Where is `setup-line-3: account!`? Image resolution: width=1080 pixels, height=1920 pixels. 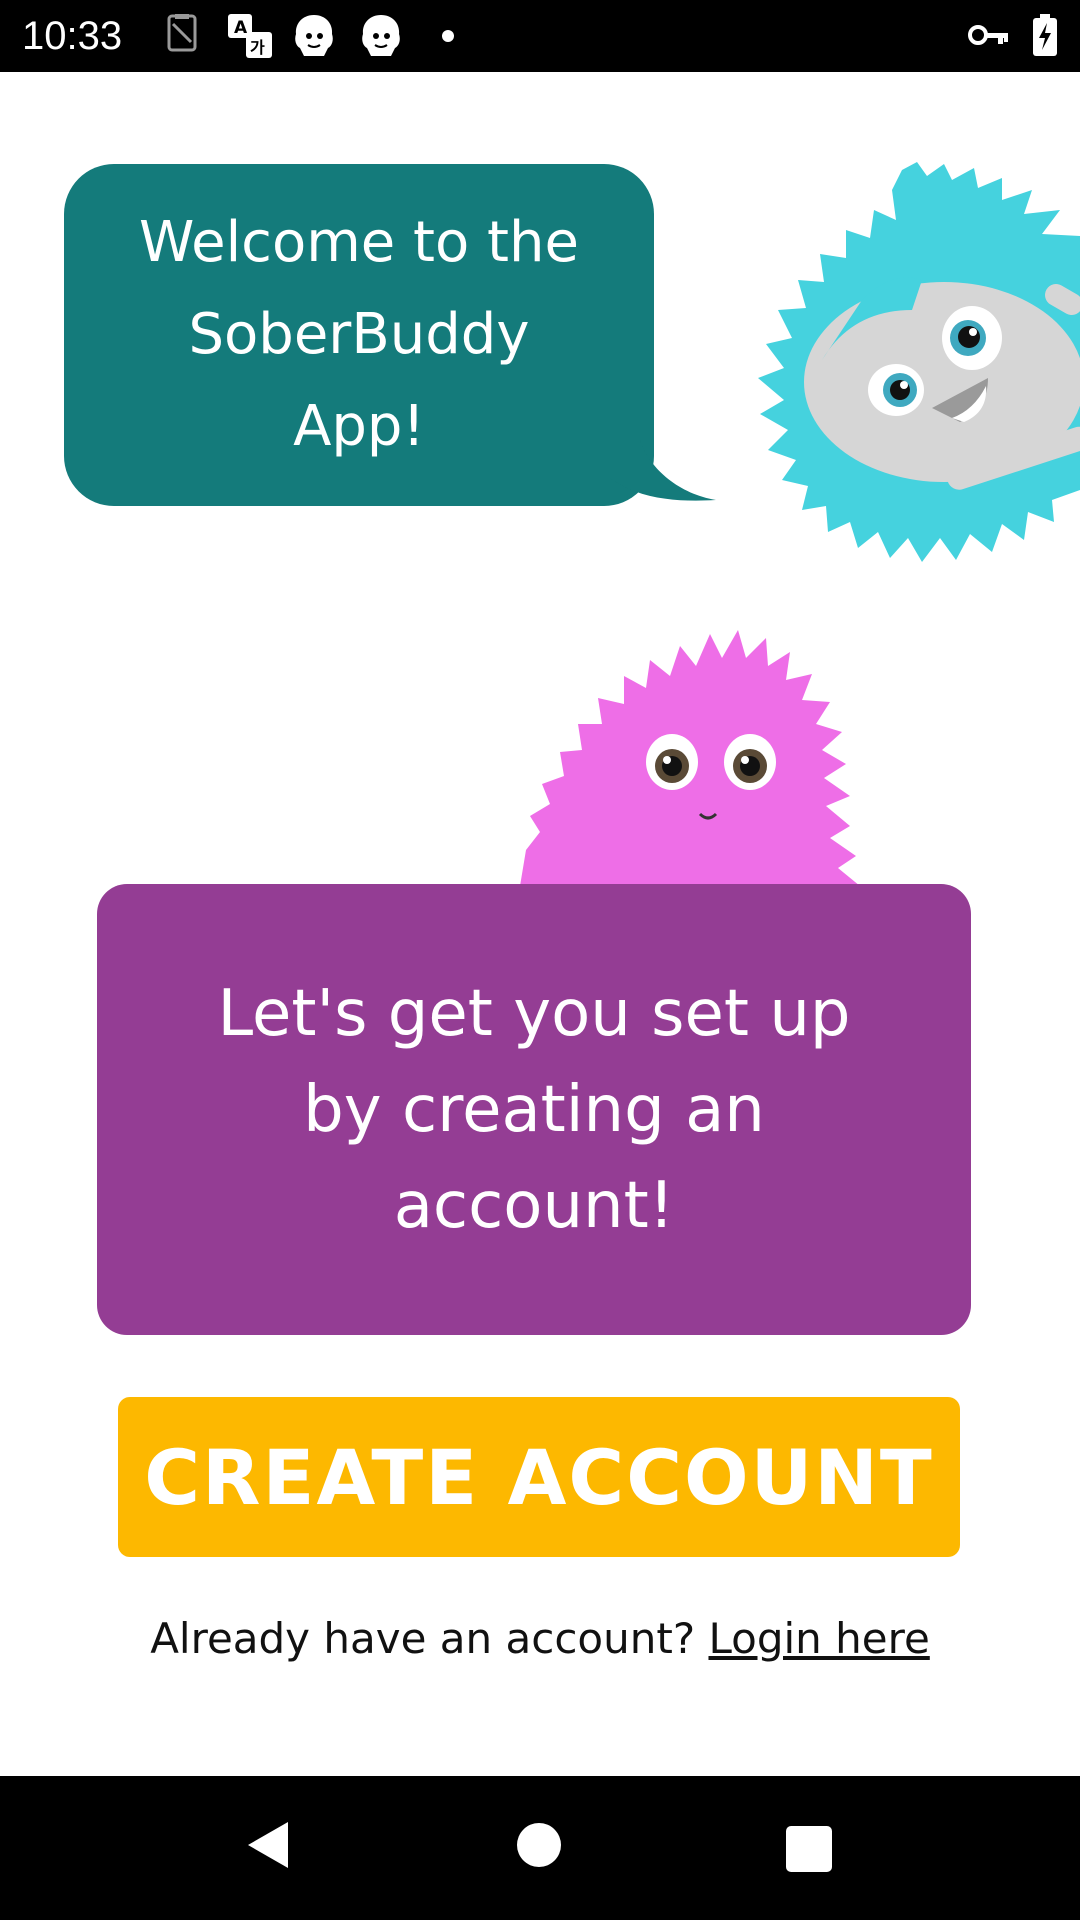 setup-line-3: account! is located at coordinates (534, 1205).